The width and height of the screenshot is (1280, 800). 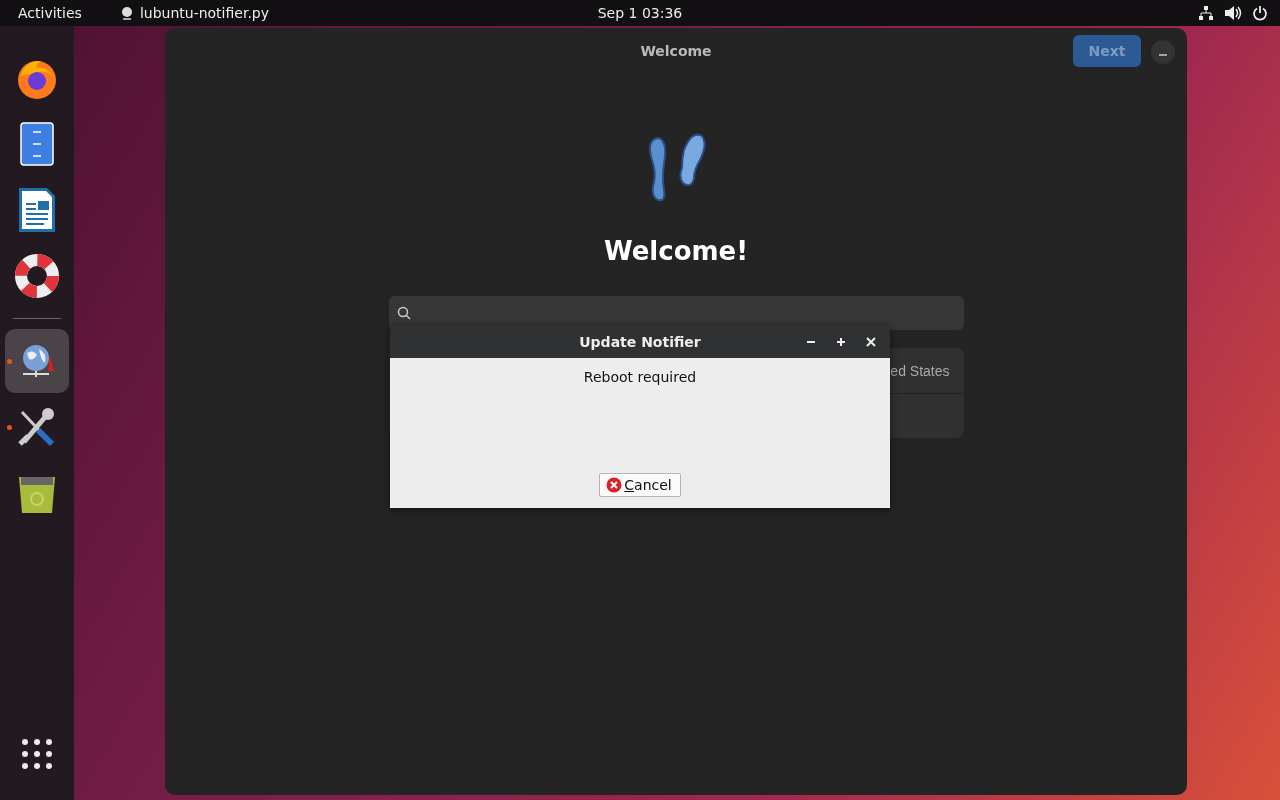 What do you see at coordinates (640, 377) in the screenshot?
I see `dialog-message: Reboot required` at bounding box center [640, 377].